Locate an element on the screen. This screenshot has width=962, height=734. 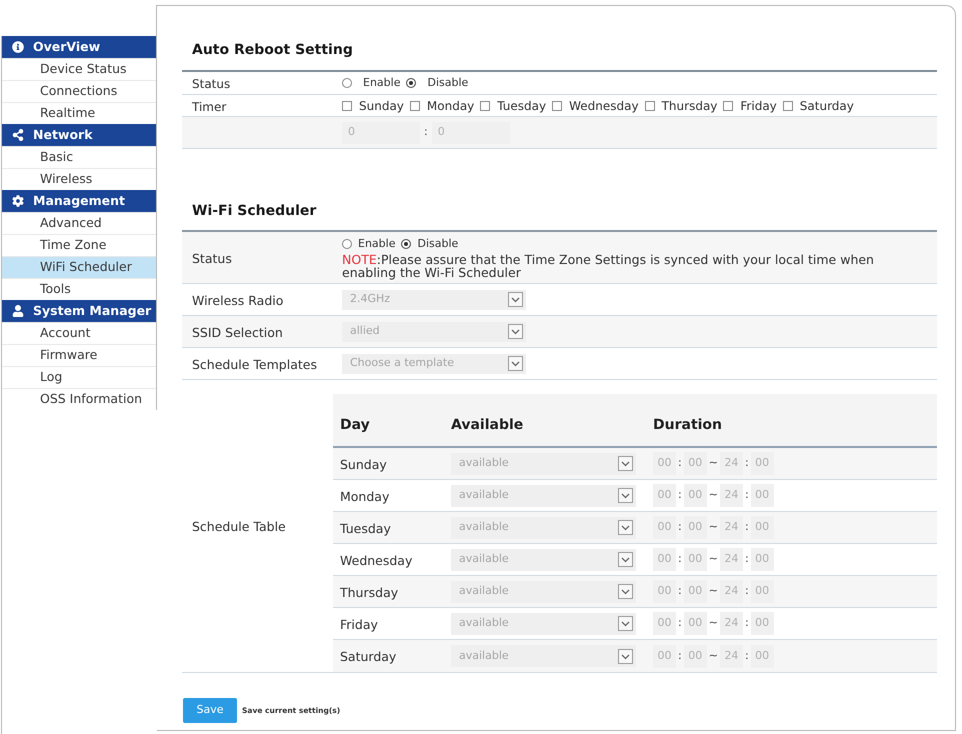
section-heading: Wi-Fi Scheduler is located at coordinates (254, 211).